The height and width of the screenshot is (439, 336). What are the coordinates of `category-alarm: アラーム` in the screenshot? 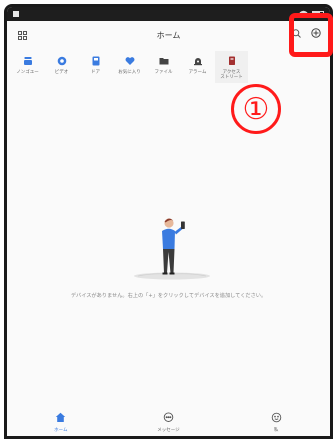 It's located at (197, 67).